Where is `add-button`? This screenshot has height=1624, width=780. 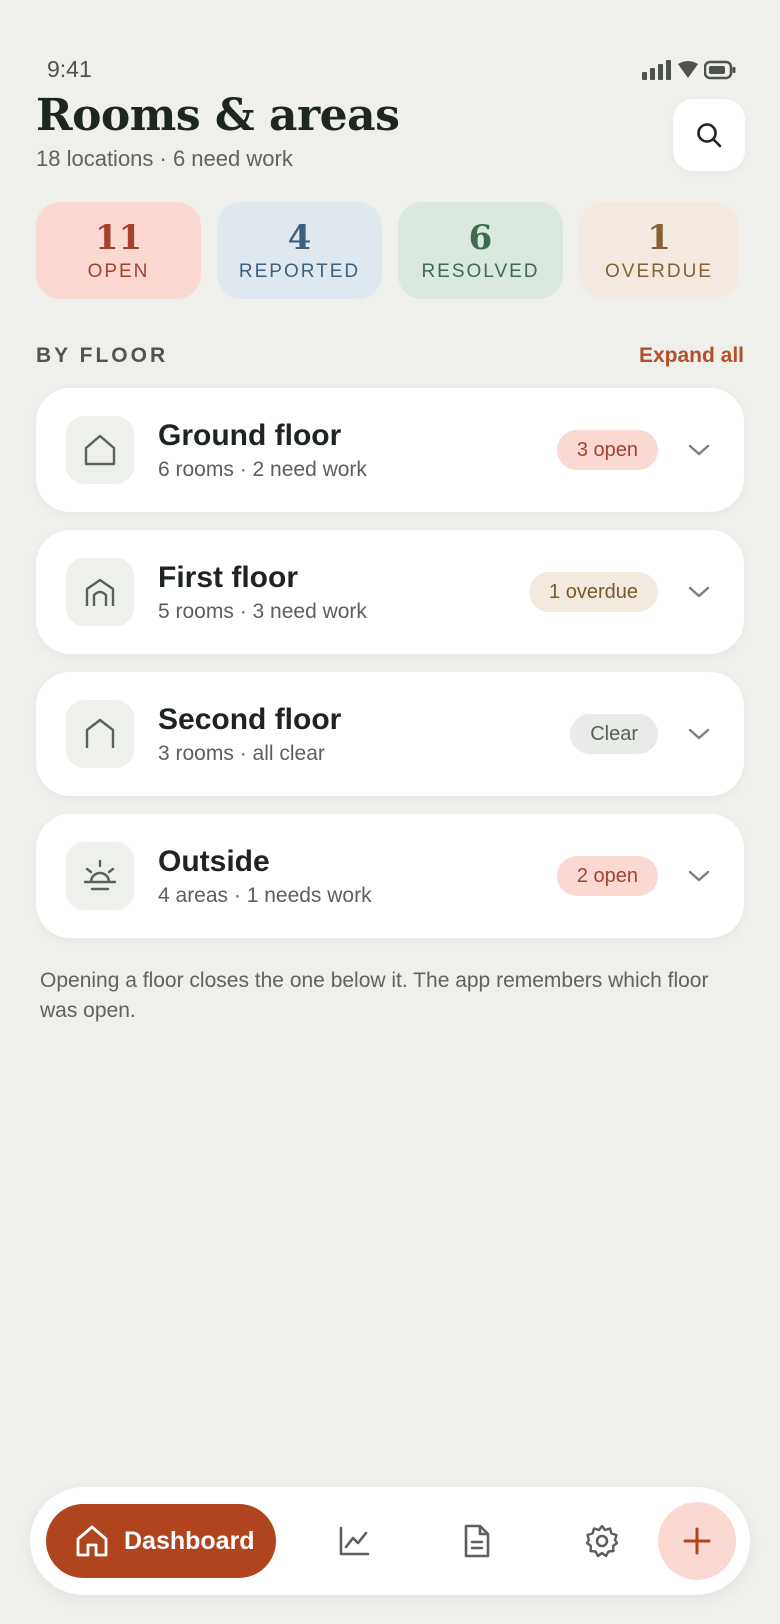 add-button is located at coordinates (697, 1541).